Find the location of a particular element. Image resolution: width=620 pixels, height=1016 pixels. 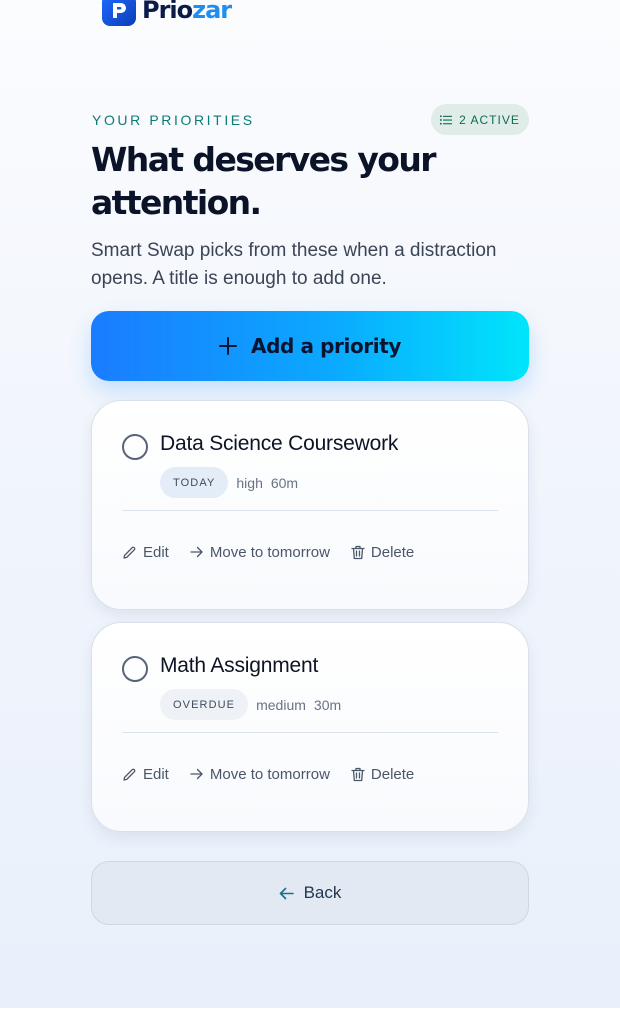

priority-title: Data Science Coursework is located at coordinates (279, 443).